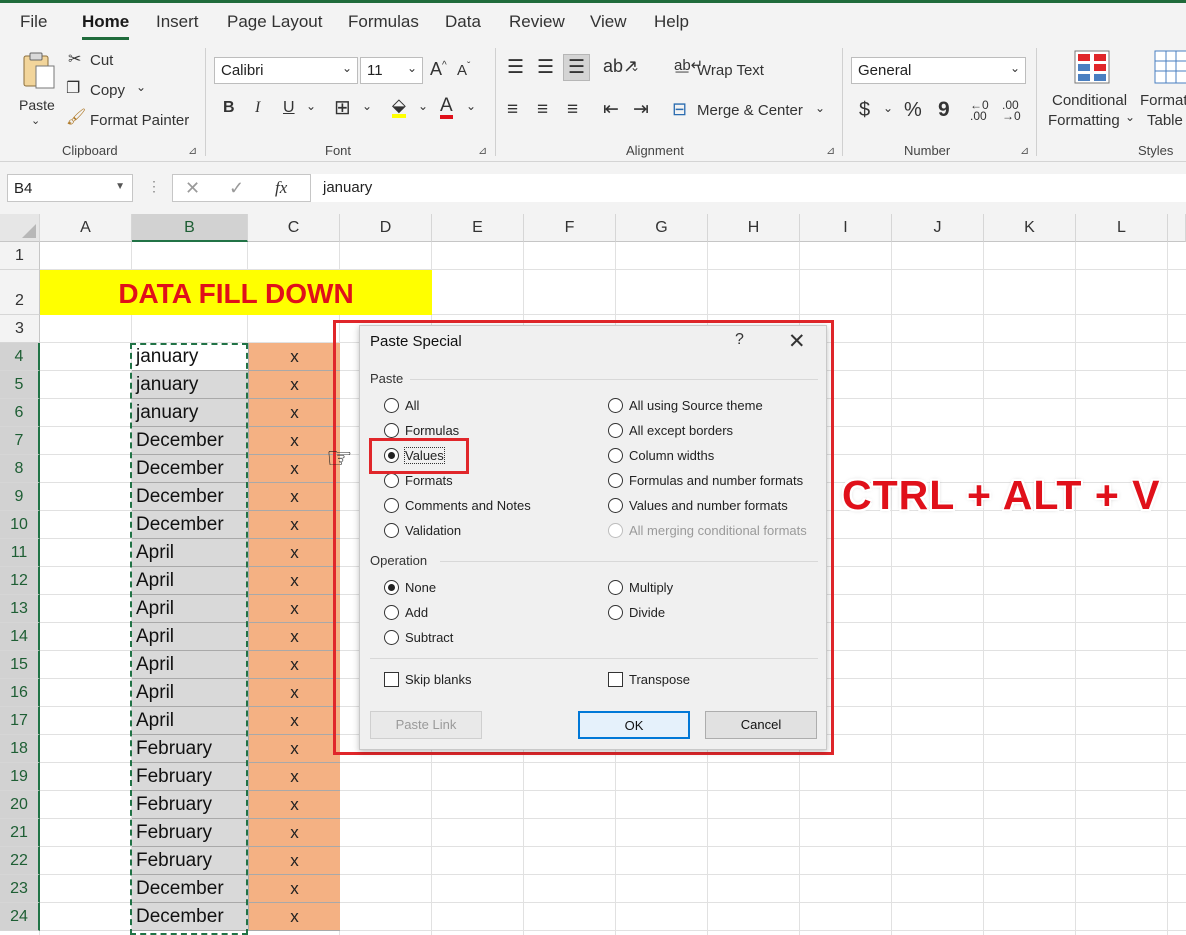 The width and height of the screenshot is (1186, 935). Describe the element at coordinates (761, 725) in the screenshot. I see `cancel-button: Cancel` at that location.